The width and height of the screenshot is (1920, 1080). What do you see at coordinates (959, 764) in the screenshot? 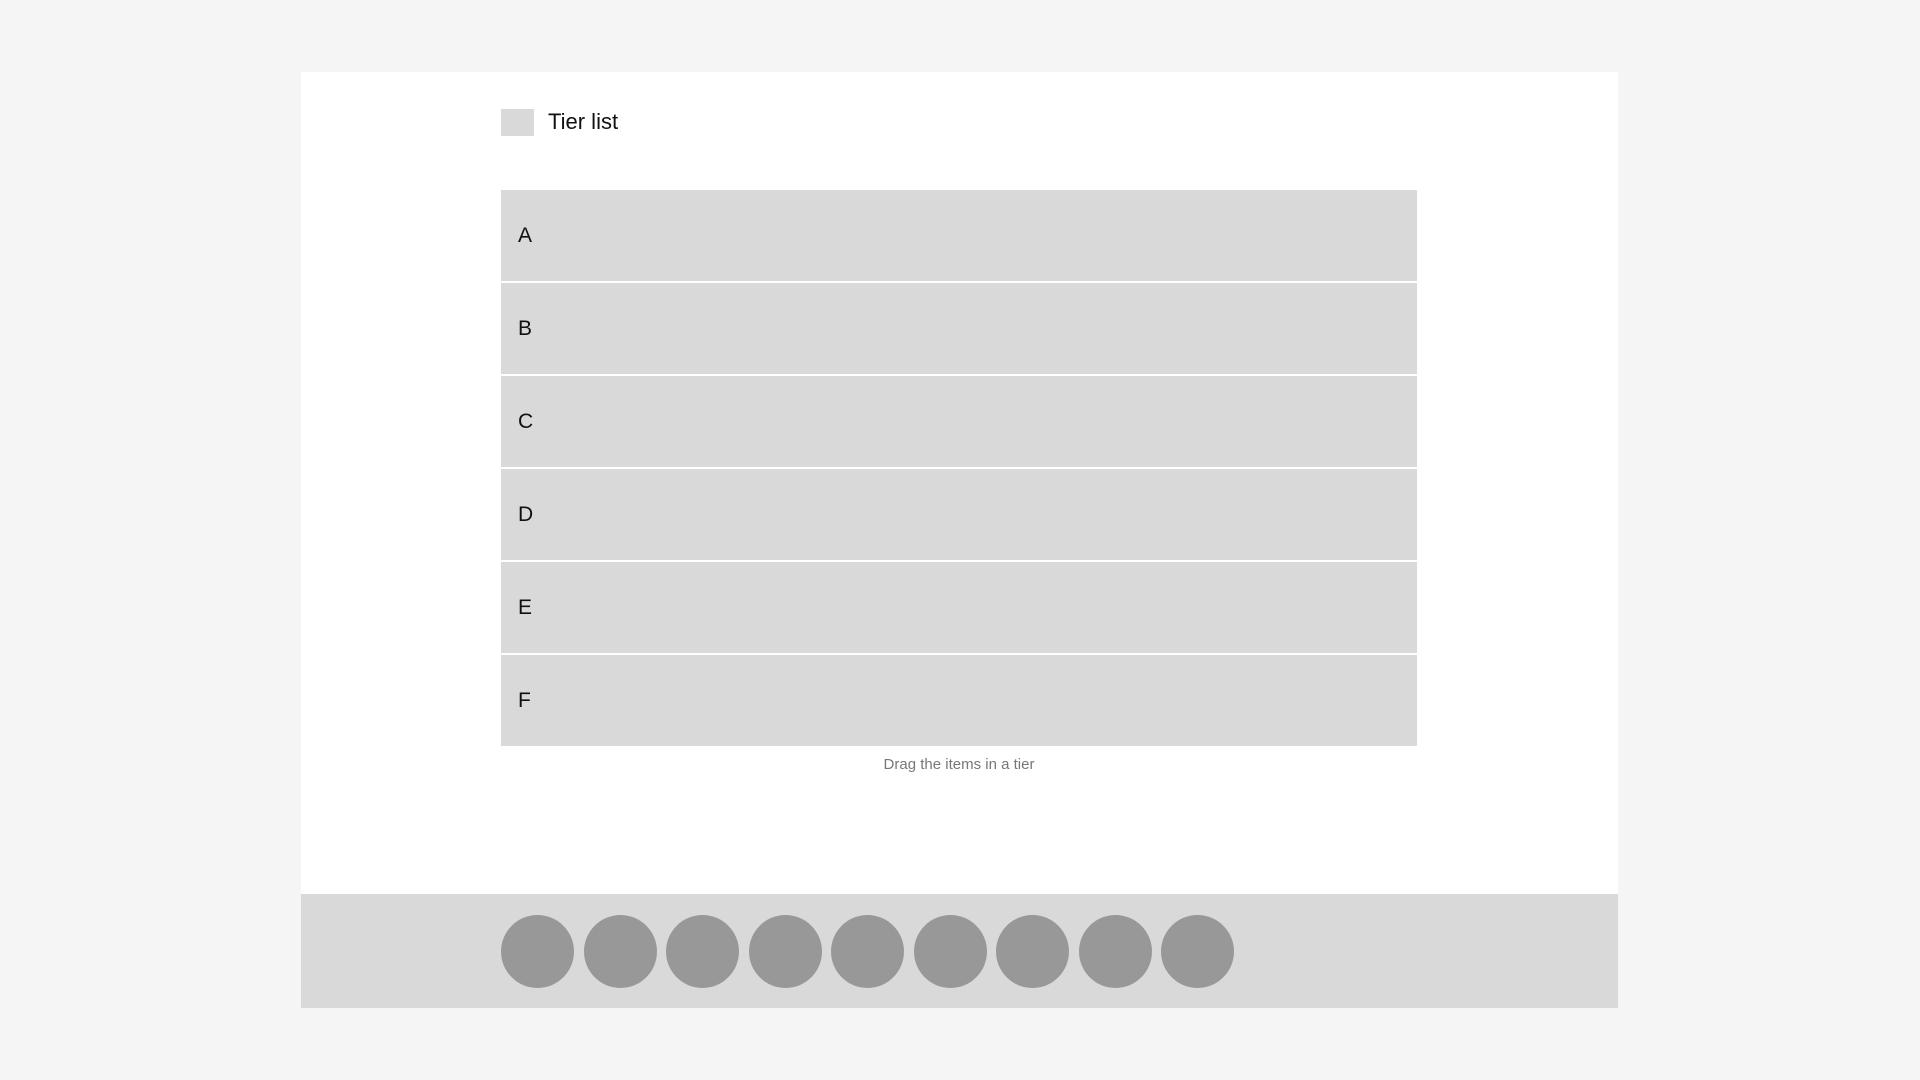
I see `drag-hint: Drag the items in a tier` at bounding box center [959, 764].